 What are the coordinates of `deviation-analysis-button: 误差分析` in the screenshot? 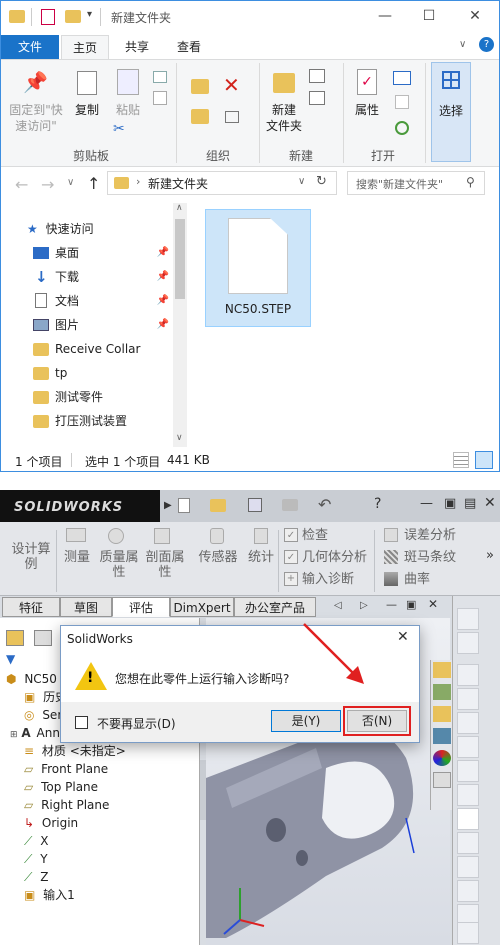 It's located at (430, 535).